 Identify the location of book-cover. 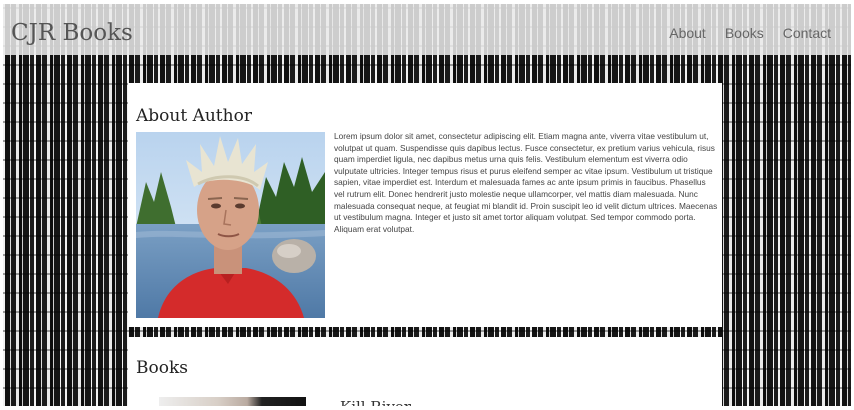
(232, 401).